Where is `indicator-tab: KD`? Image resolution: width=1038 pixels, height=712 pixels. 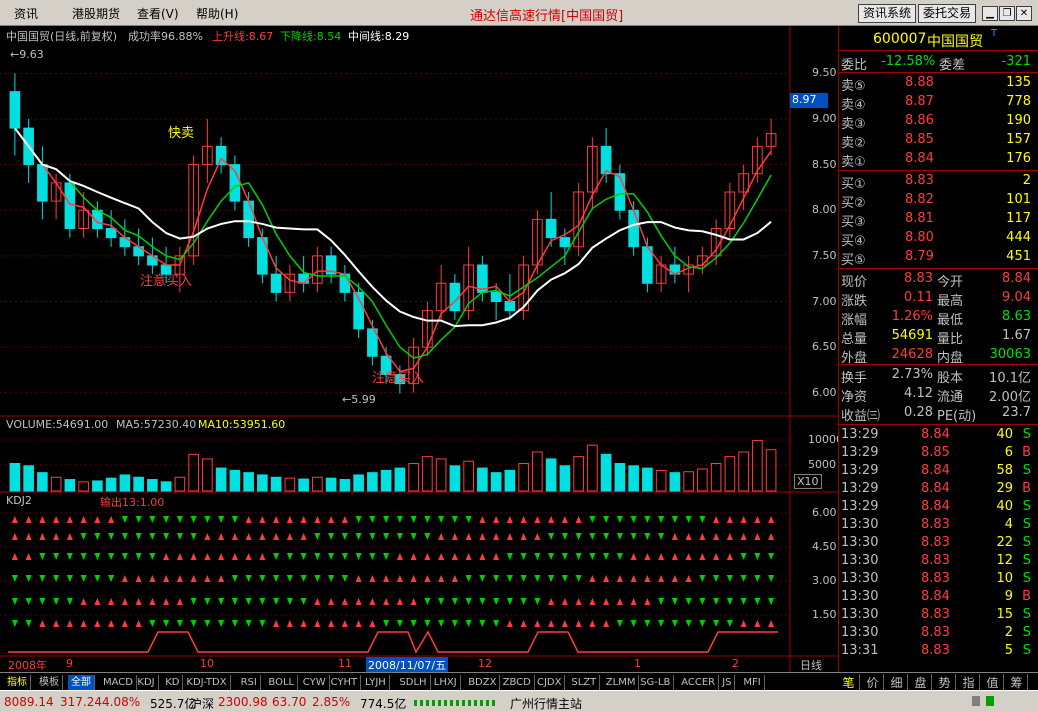
indicator-tab: KD is located at coordinates (173, 682).